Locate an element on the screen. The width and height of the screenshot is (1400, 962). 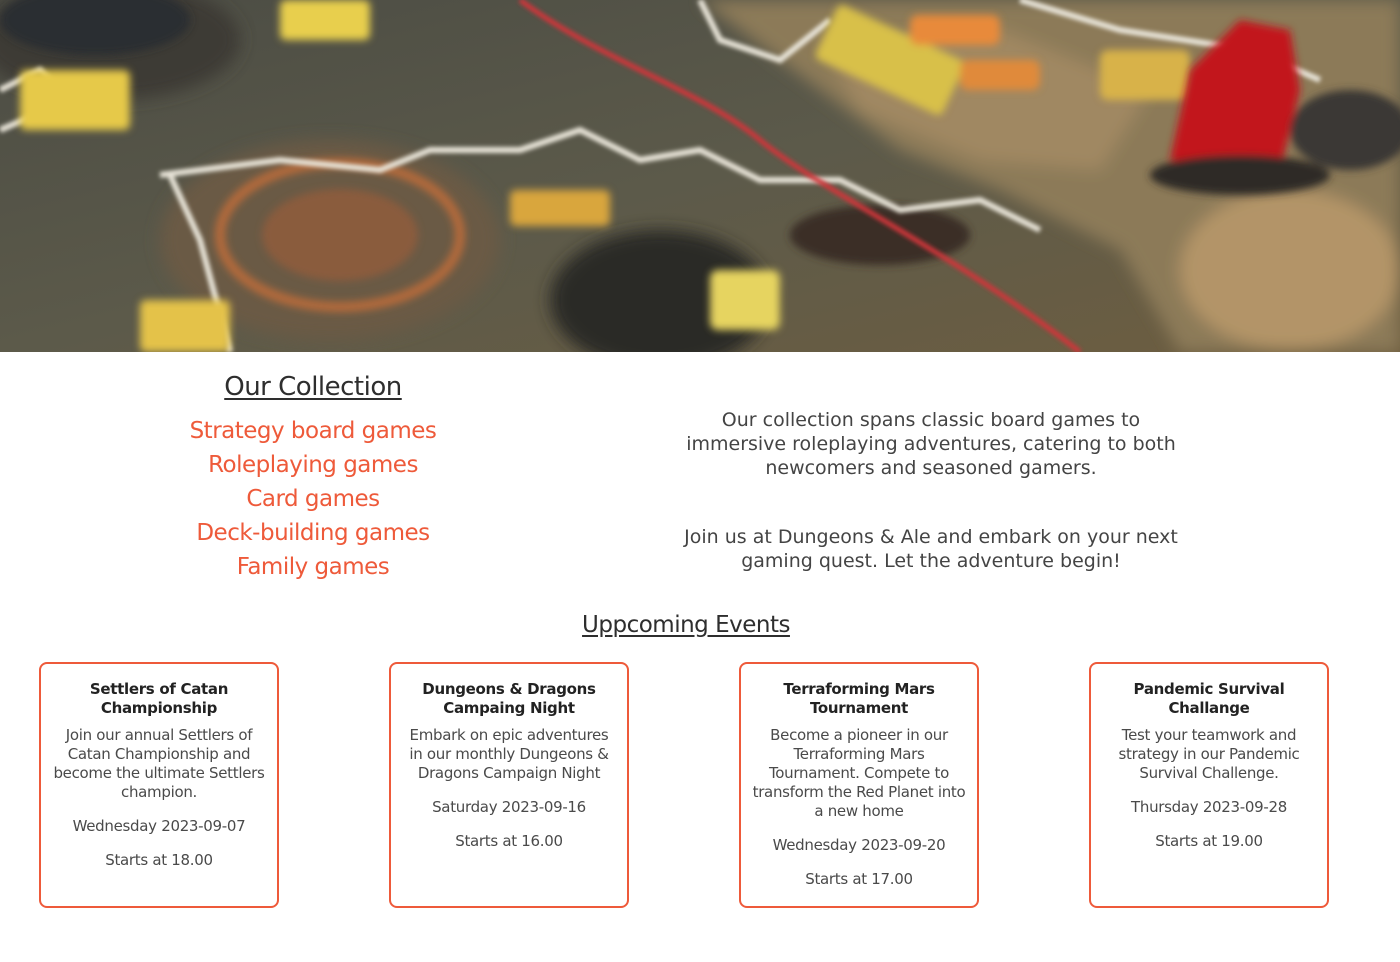
collection-item-strategy: Strategy board games is located at coordinates (313, 431).